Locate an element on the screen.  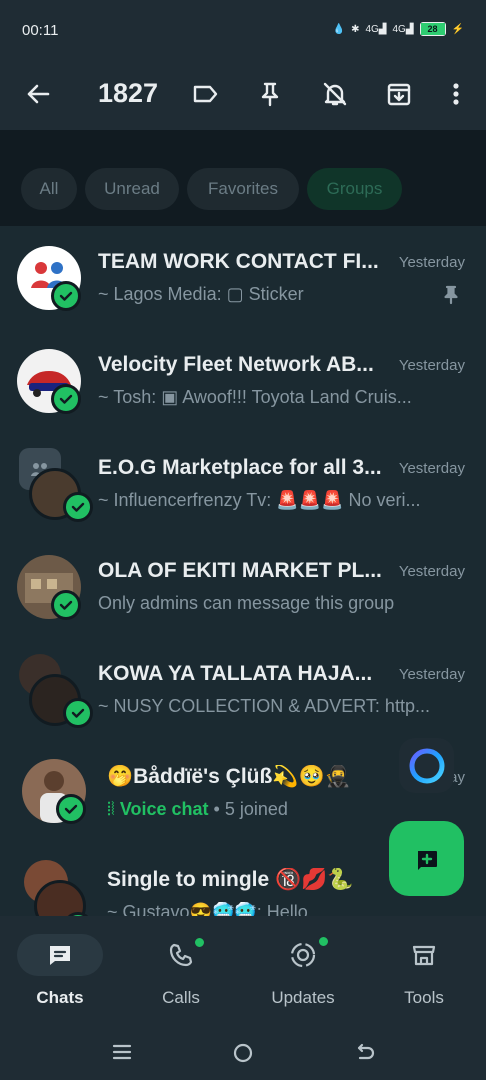
chat-preview: ⦙⦚ Voice chat • 5 joined is located at coordinates (286, 809).